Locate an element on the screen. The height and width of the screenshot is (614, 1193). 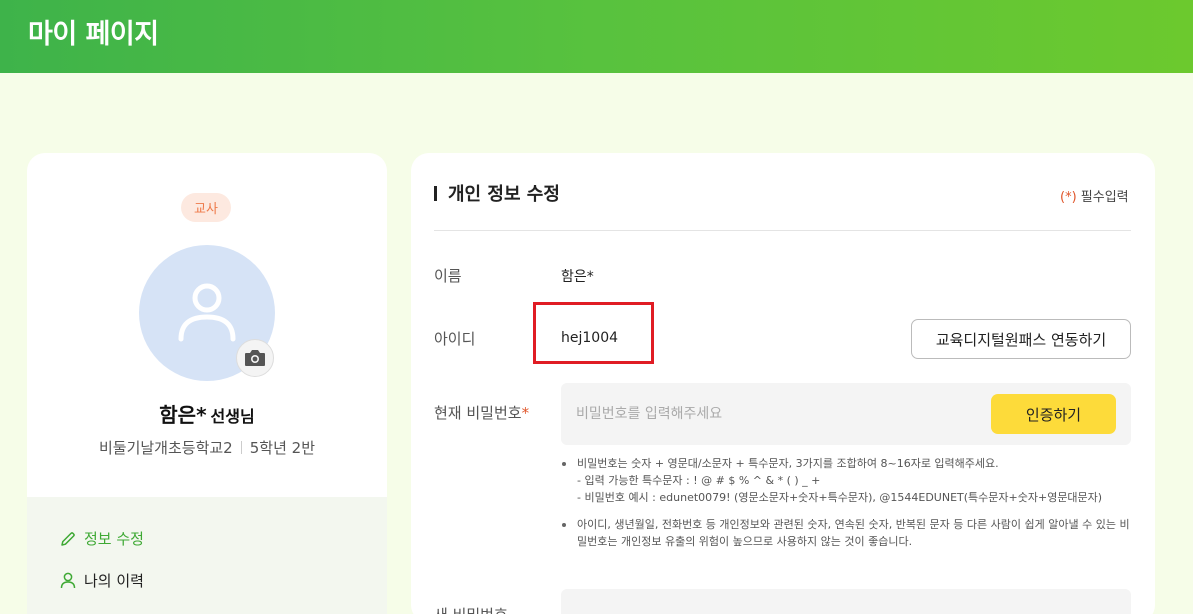
name-value: 함은* is located at coordinates (577, 277).